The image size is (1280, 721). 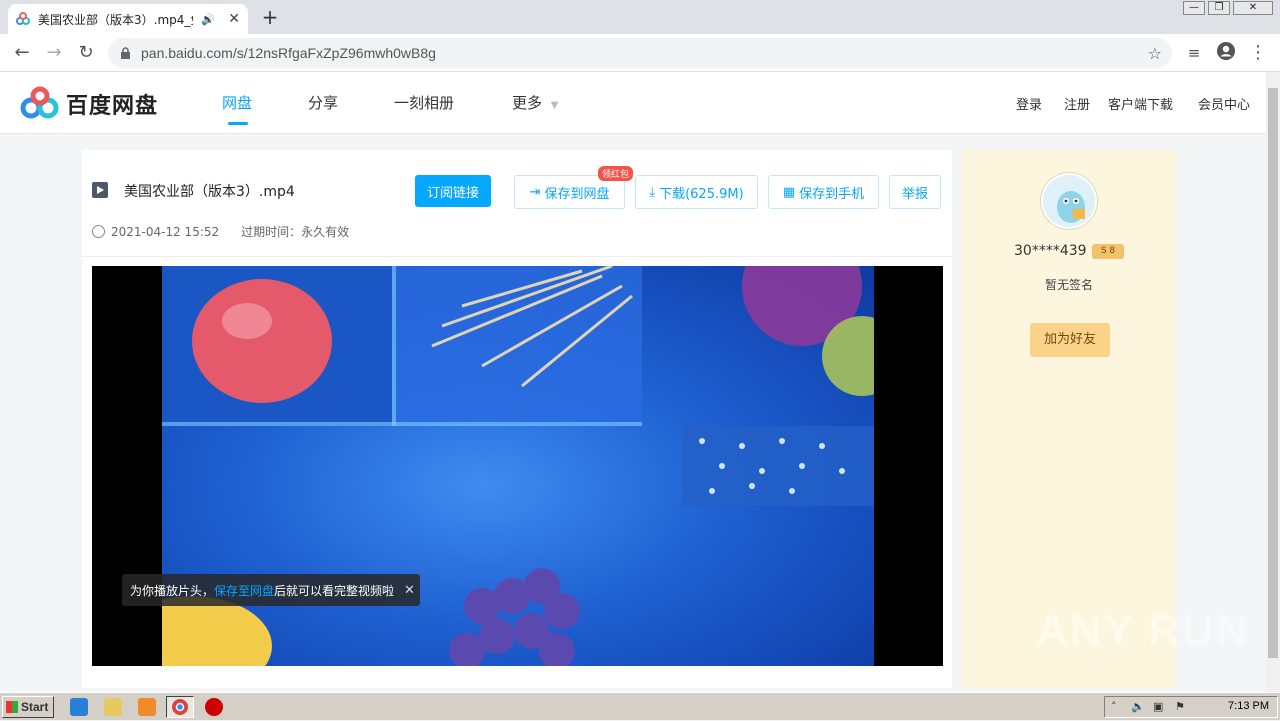 What do you see at coordinates (1194, 53) in the screenshot?
I see `media-control-icon: ≡` at bounding box center [1194, 53].